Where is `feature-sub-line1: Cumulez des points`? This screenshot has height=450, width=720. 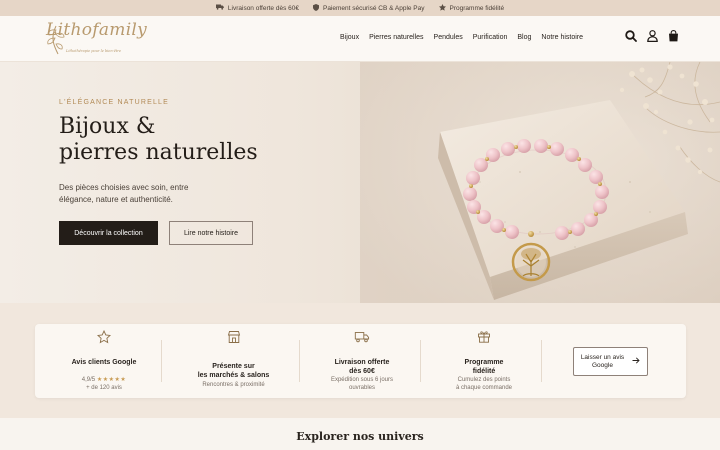
feature-sub-line1: Cumulez des points is located at coordinates (484, 380).